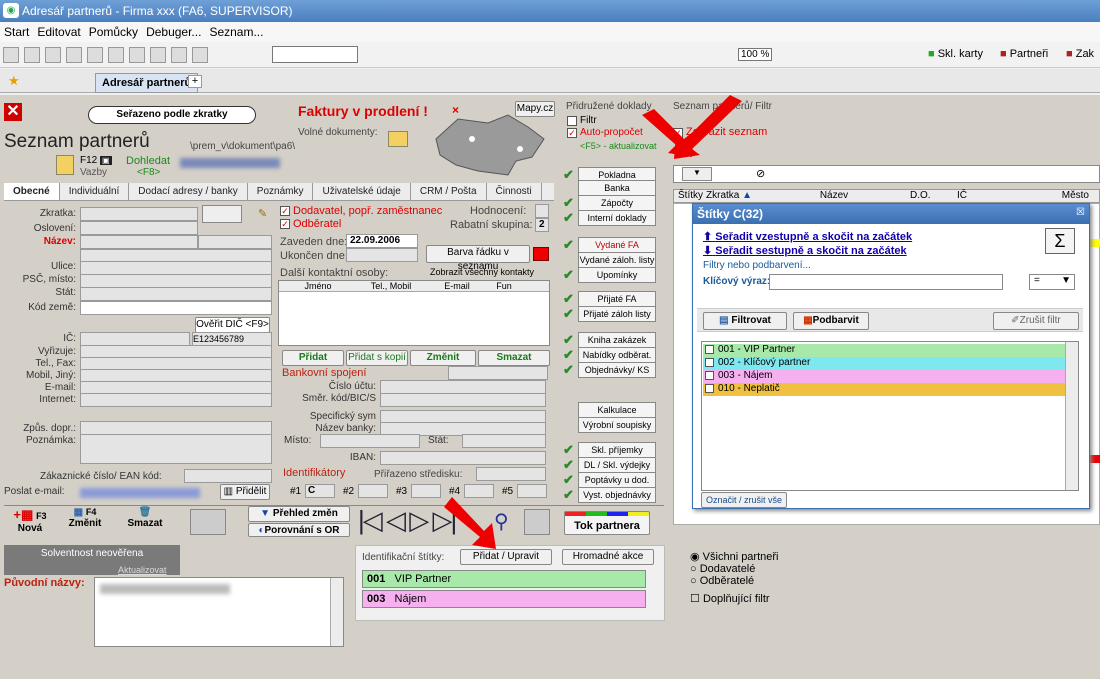 The height and width of the screenshot is (679, 1100). Describe the element at coordinates (362, 191) in the screenshot. I see `tab-uzivatelske: Uživatelské údaje` at that location.